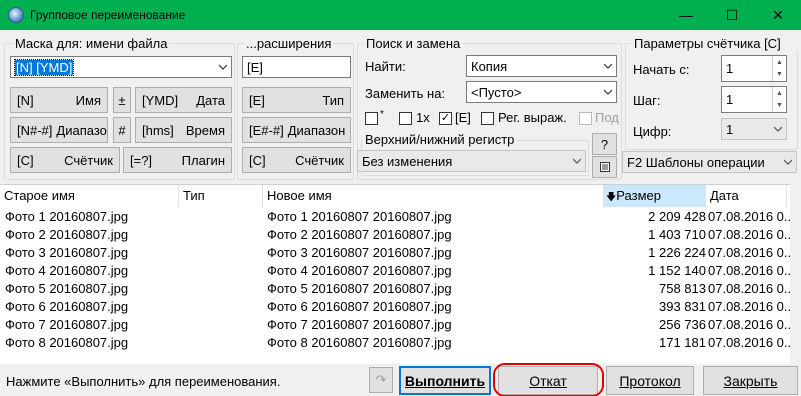 This screenshot has height=396, width=801. I want to click on highlight-ring, so click(548, 379).